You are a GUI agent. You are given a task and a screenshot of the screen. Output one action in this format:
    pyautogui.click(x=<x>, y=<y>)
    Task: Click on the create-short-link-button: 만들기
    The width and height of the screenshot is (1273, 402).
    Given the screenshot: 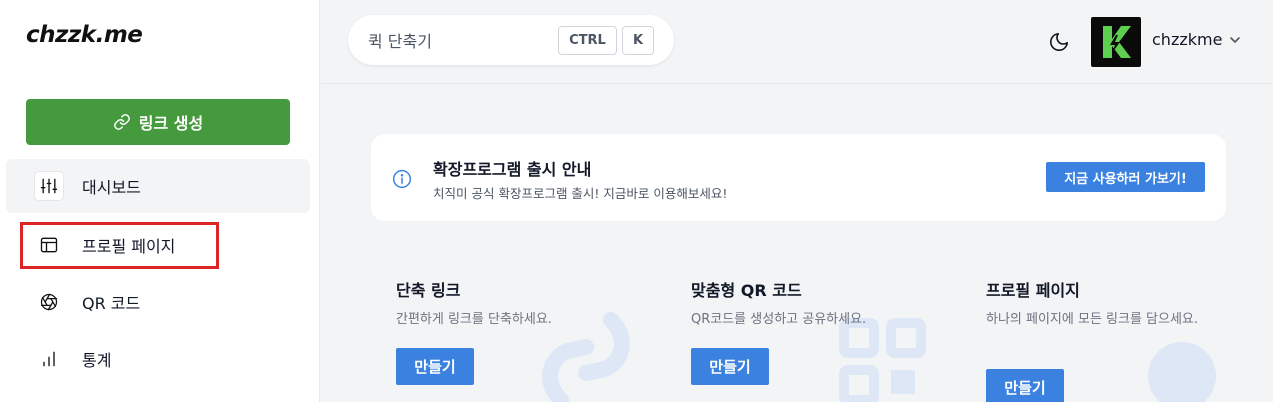 What is the action you would take?
    pyautogui.click(x=435, y=366)
    